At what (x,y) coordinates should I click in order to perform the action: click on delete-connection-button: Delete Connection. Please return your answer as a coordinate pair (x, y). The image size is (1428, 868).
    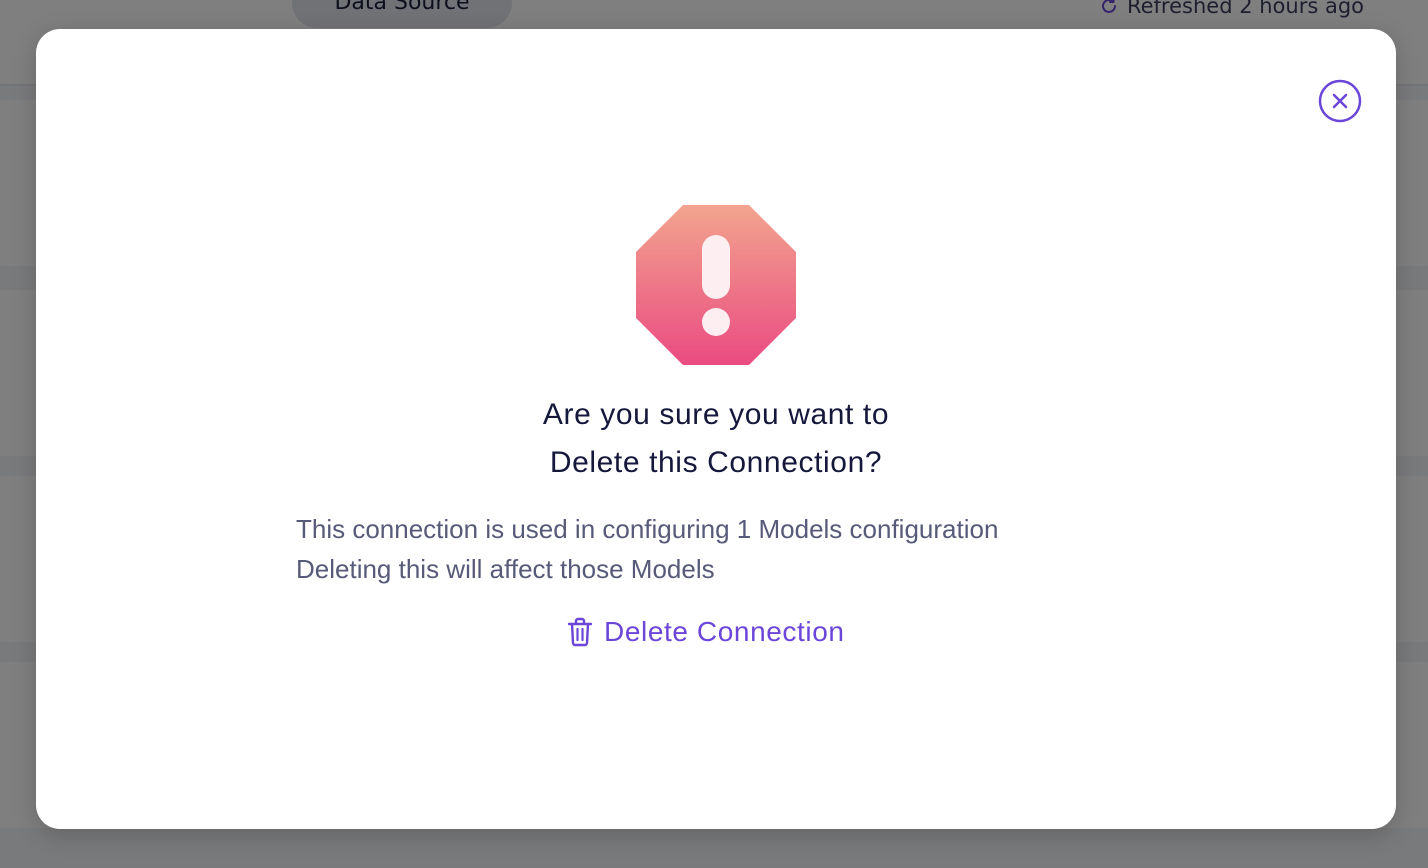
    Looking at the image, I should click on (705, 632).